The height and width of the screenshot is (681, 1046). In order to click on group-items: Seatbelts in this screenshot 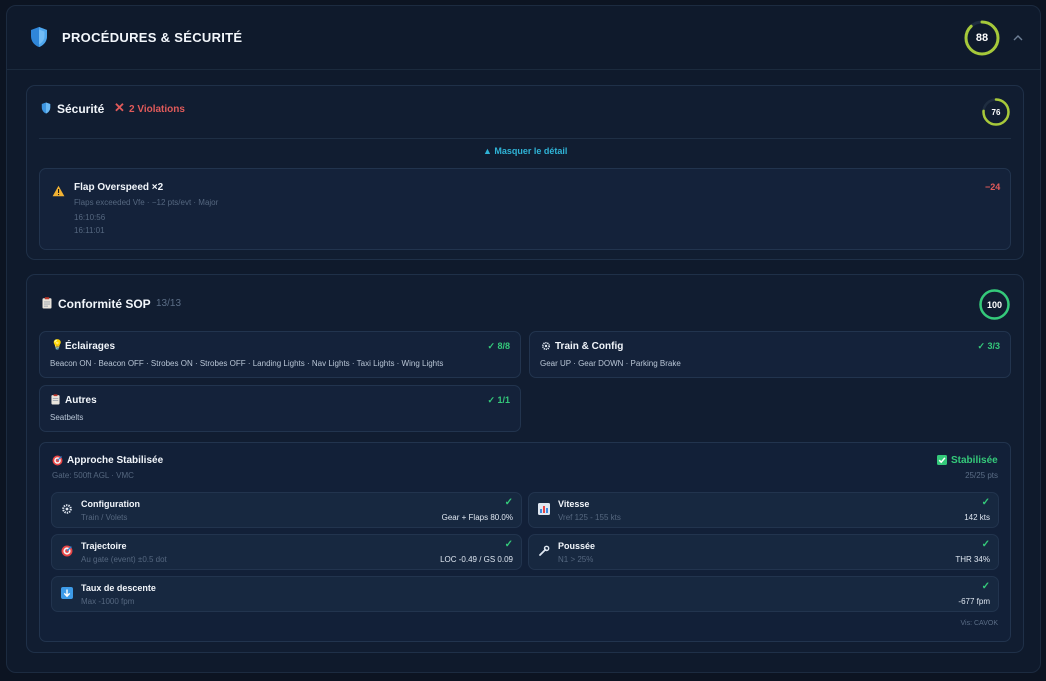, I will do `click(67, 417)`.